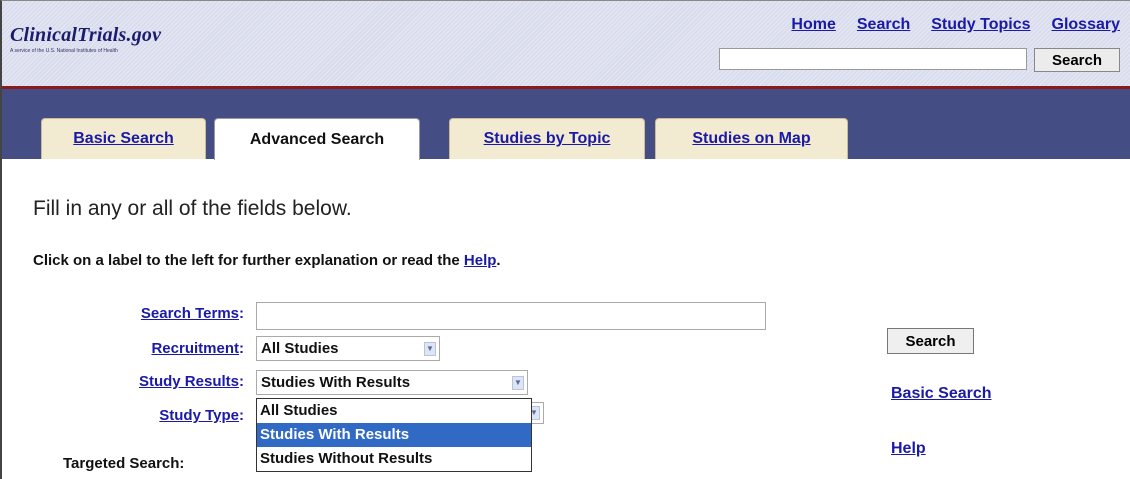 The width and height of the screenshot is (1130, 479). Describe the element at coordinates (980, 25) in the screenshot. I see `nav-study-topics-link: Study Topics` at that location.